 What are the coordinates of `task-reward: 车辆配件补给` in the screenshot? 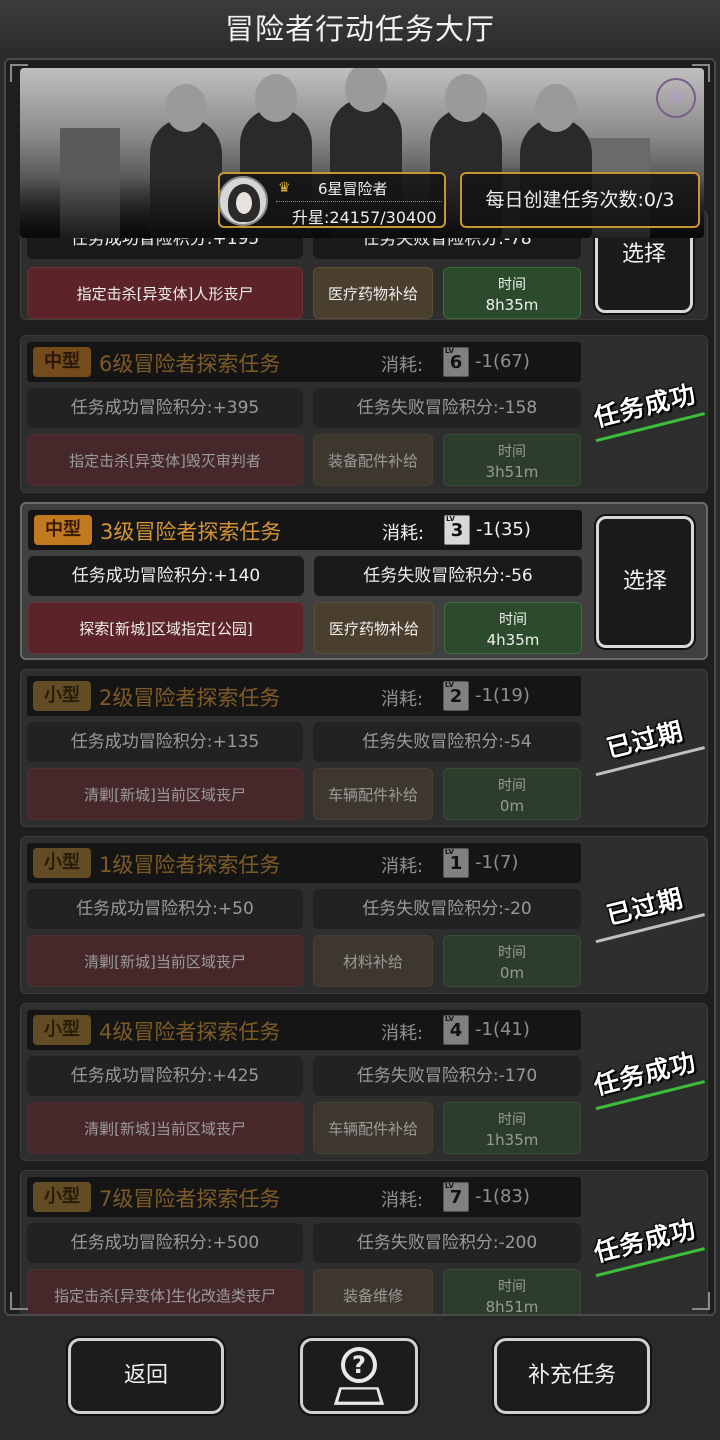 It's located at (373, 1128).